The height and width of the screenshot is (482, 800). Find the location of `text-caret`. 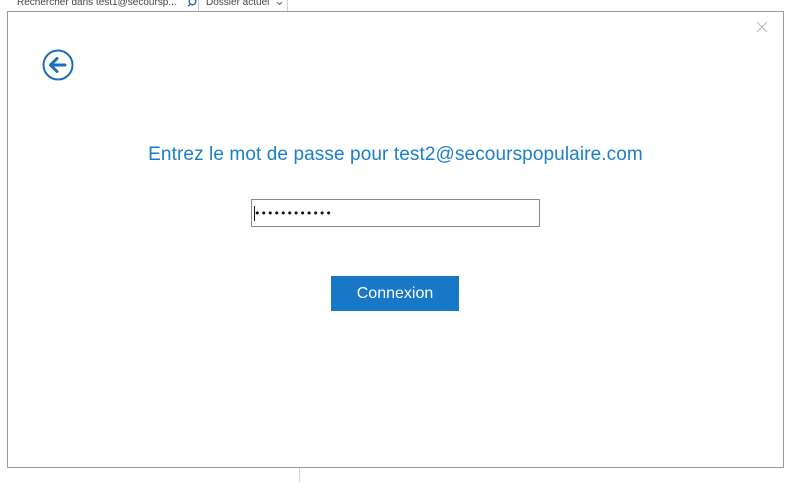

text-caret is located at coordinates (254, 213).